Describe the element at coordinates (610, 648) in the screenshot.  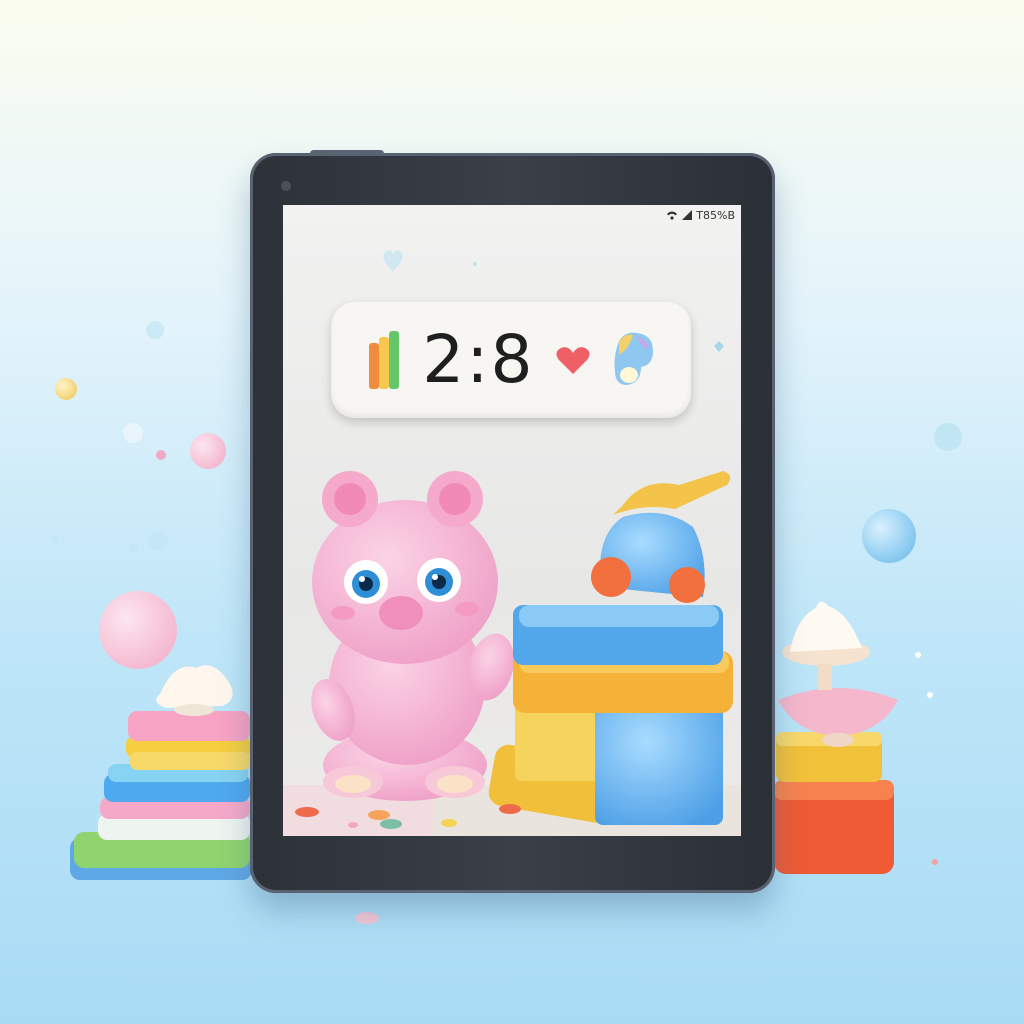
I see `blue-creature-toy` at that location.